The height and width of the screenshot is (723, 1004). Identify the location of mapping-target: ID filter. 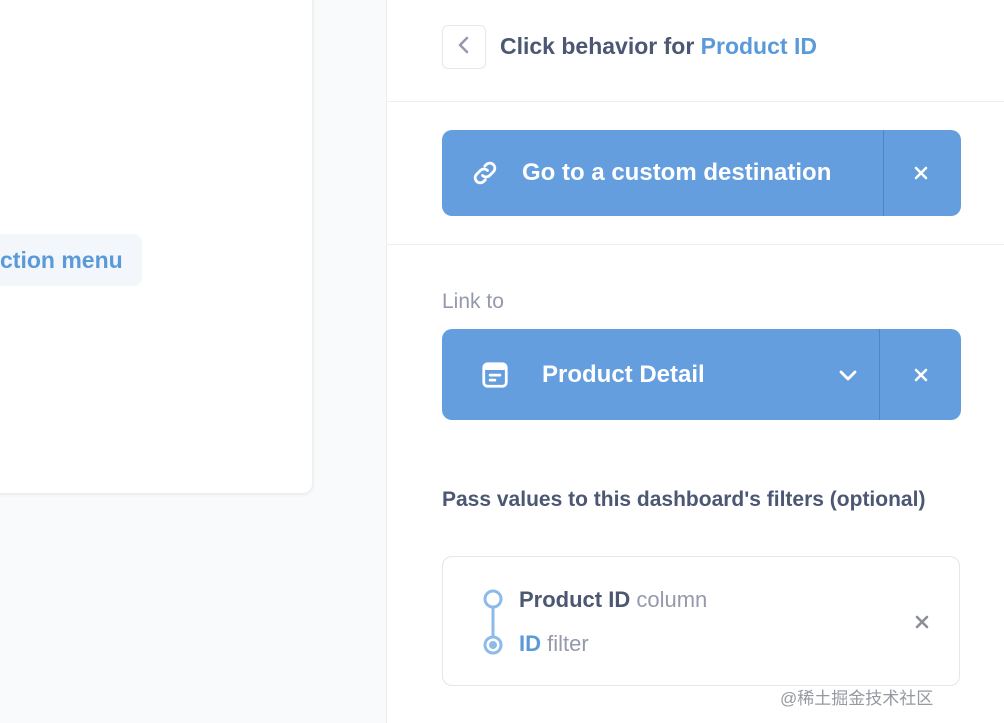
(554, 644).